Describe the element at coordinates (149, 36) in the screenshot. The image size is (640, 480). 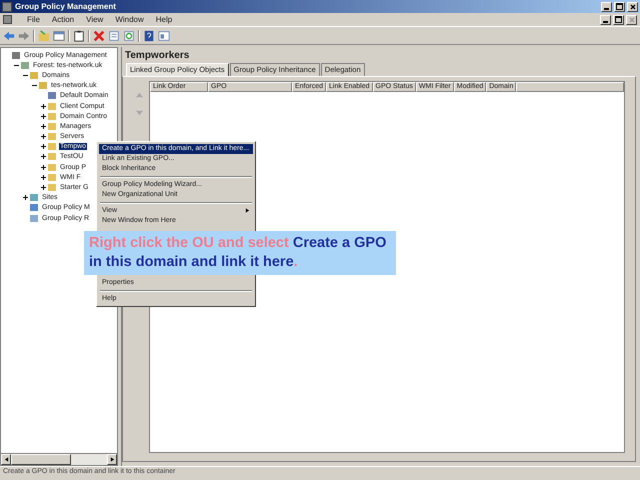
I see `help-icon` at that location.